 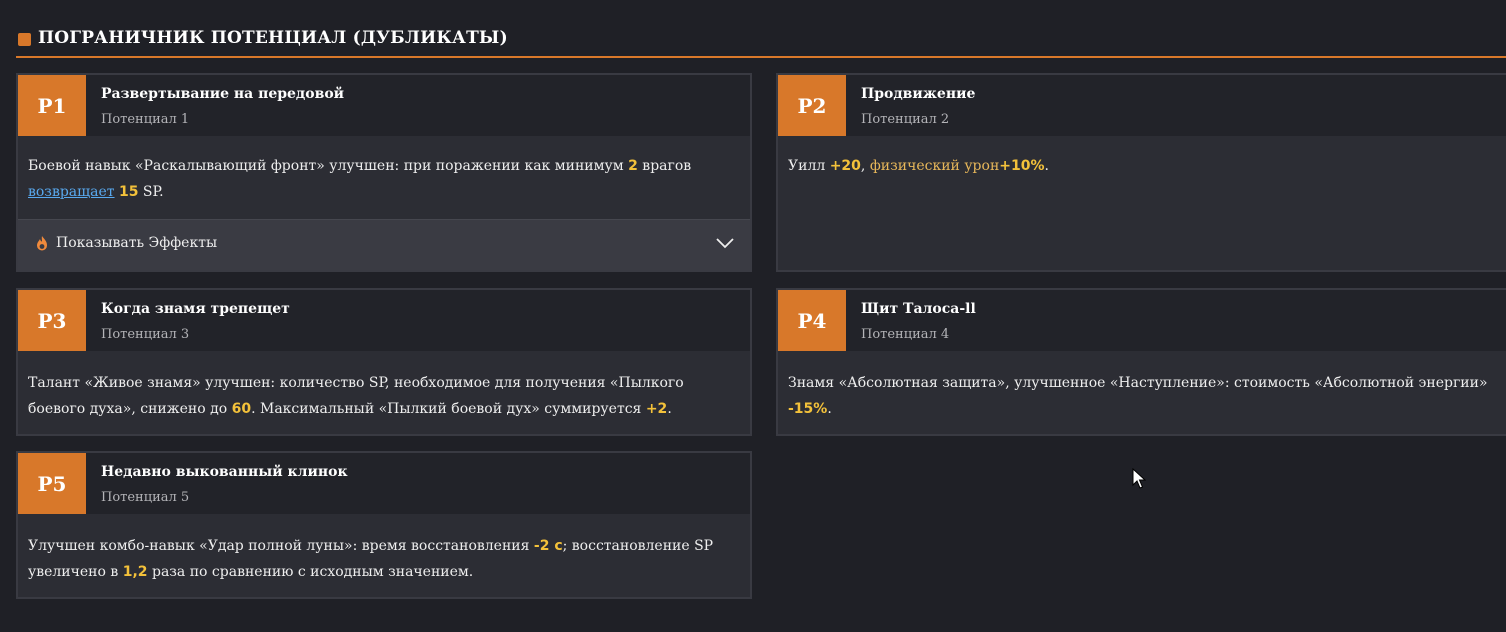 I want to click on card-header: P3 Когда знамя трепещет Потенциал 3, so click(x=384, y=320).